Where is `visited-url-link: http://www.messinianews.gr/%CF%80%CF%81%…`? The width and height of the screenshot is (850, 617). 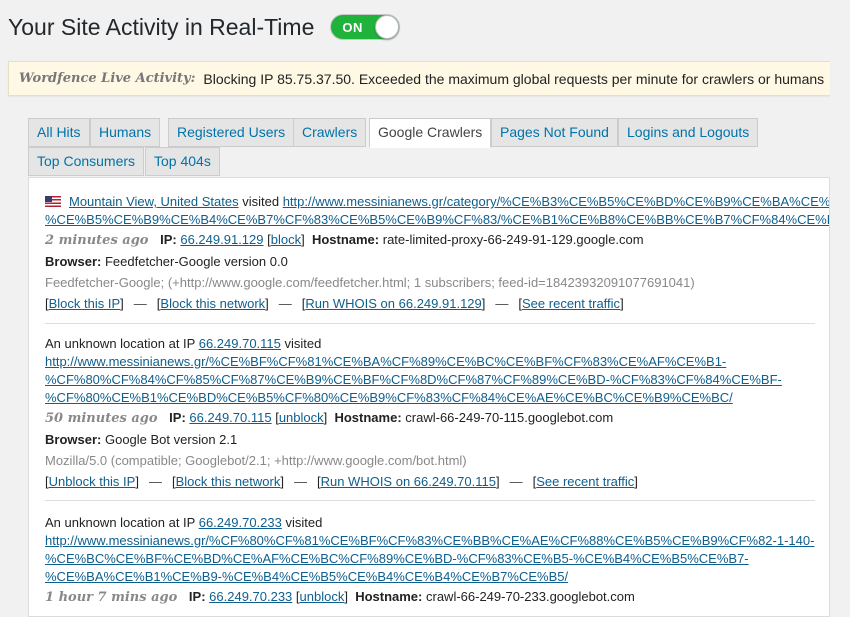 visited-url-link: http://www.messinianews.gr/%CF%80%CF%81%… is located at coordinates (429, 540).